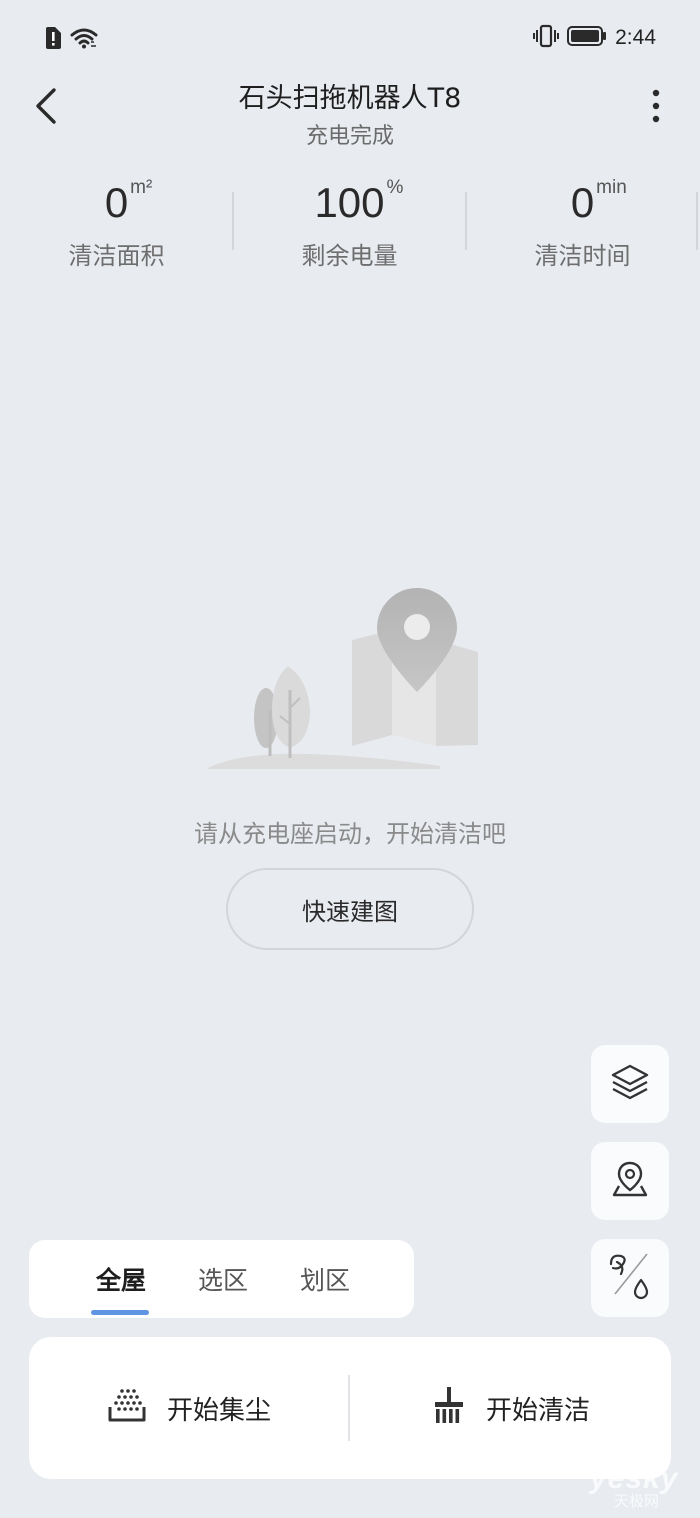  Describe the element at coordinates (350, 40) in the screenshot. I see `status-bar: 2:44` at that location.